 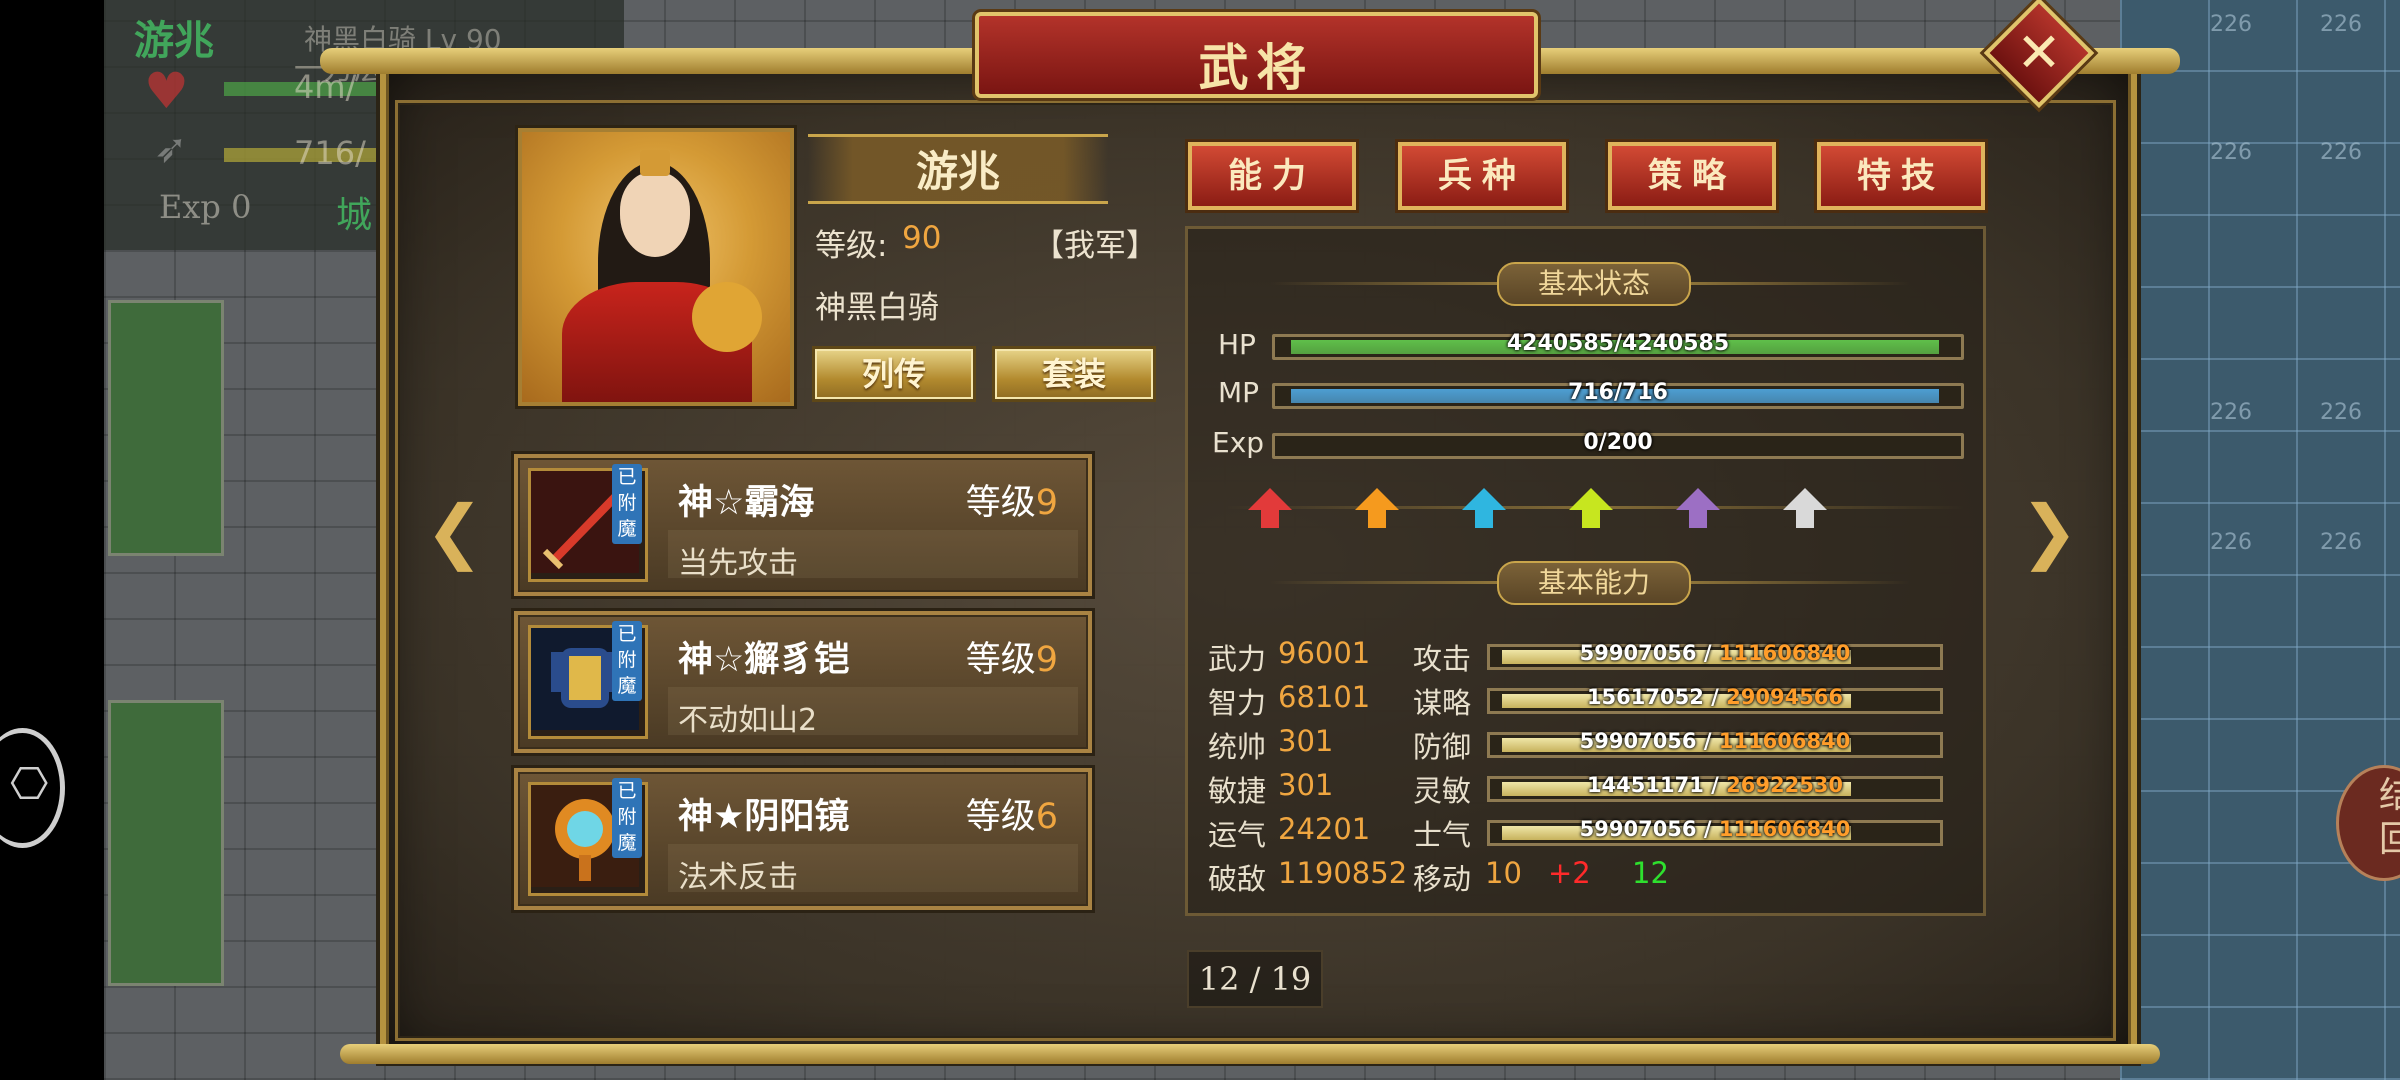 I want to click on mp-bar: 716/716, so click(x=1618, y=394).